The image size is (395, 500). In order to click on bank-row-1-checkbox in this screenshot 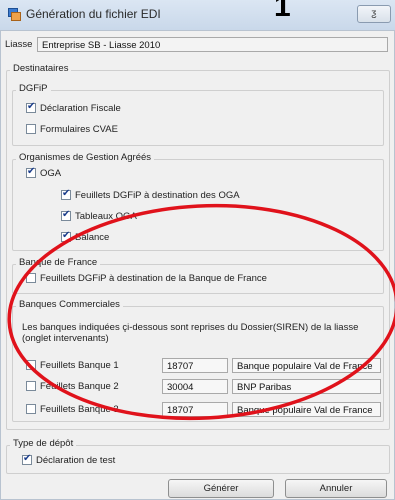, I will do `click(31, 365)`.